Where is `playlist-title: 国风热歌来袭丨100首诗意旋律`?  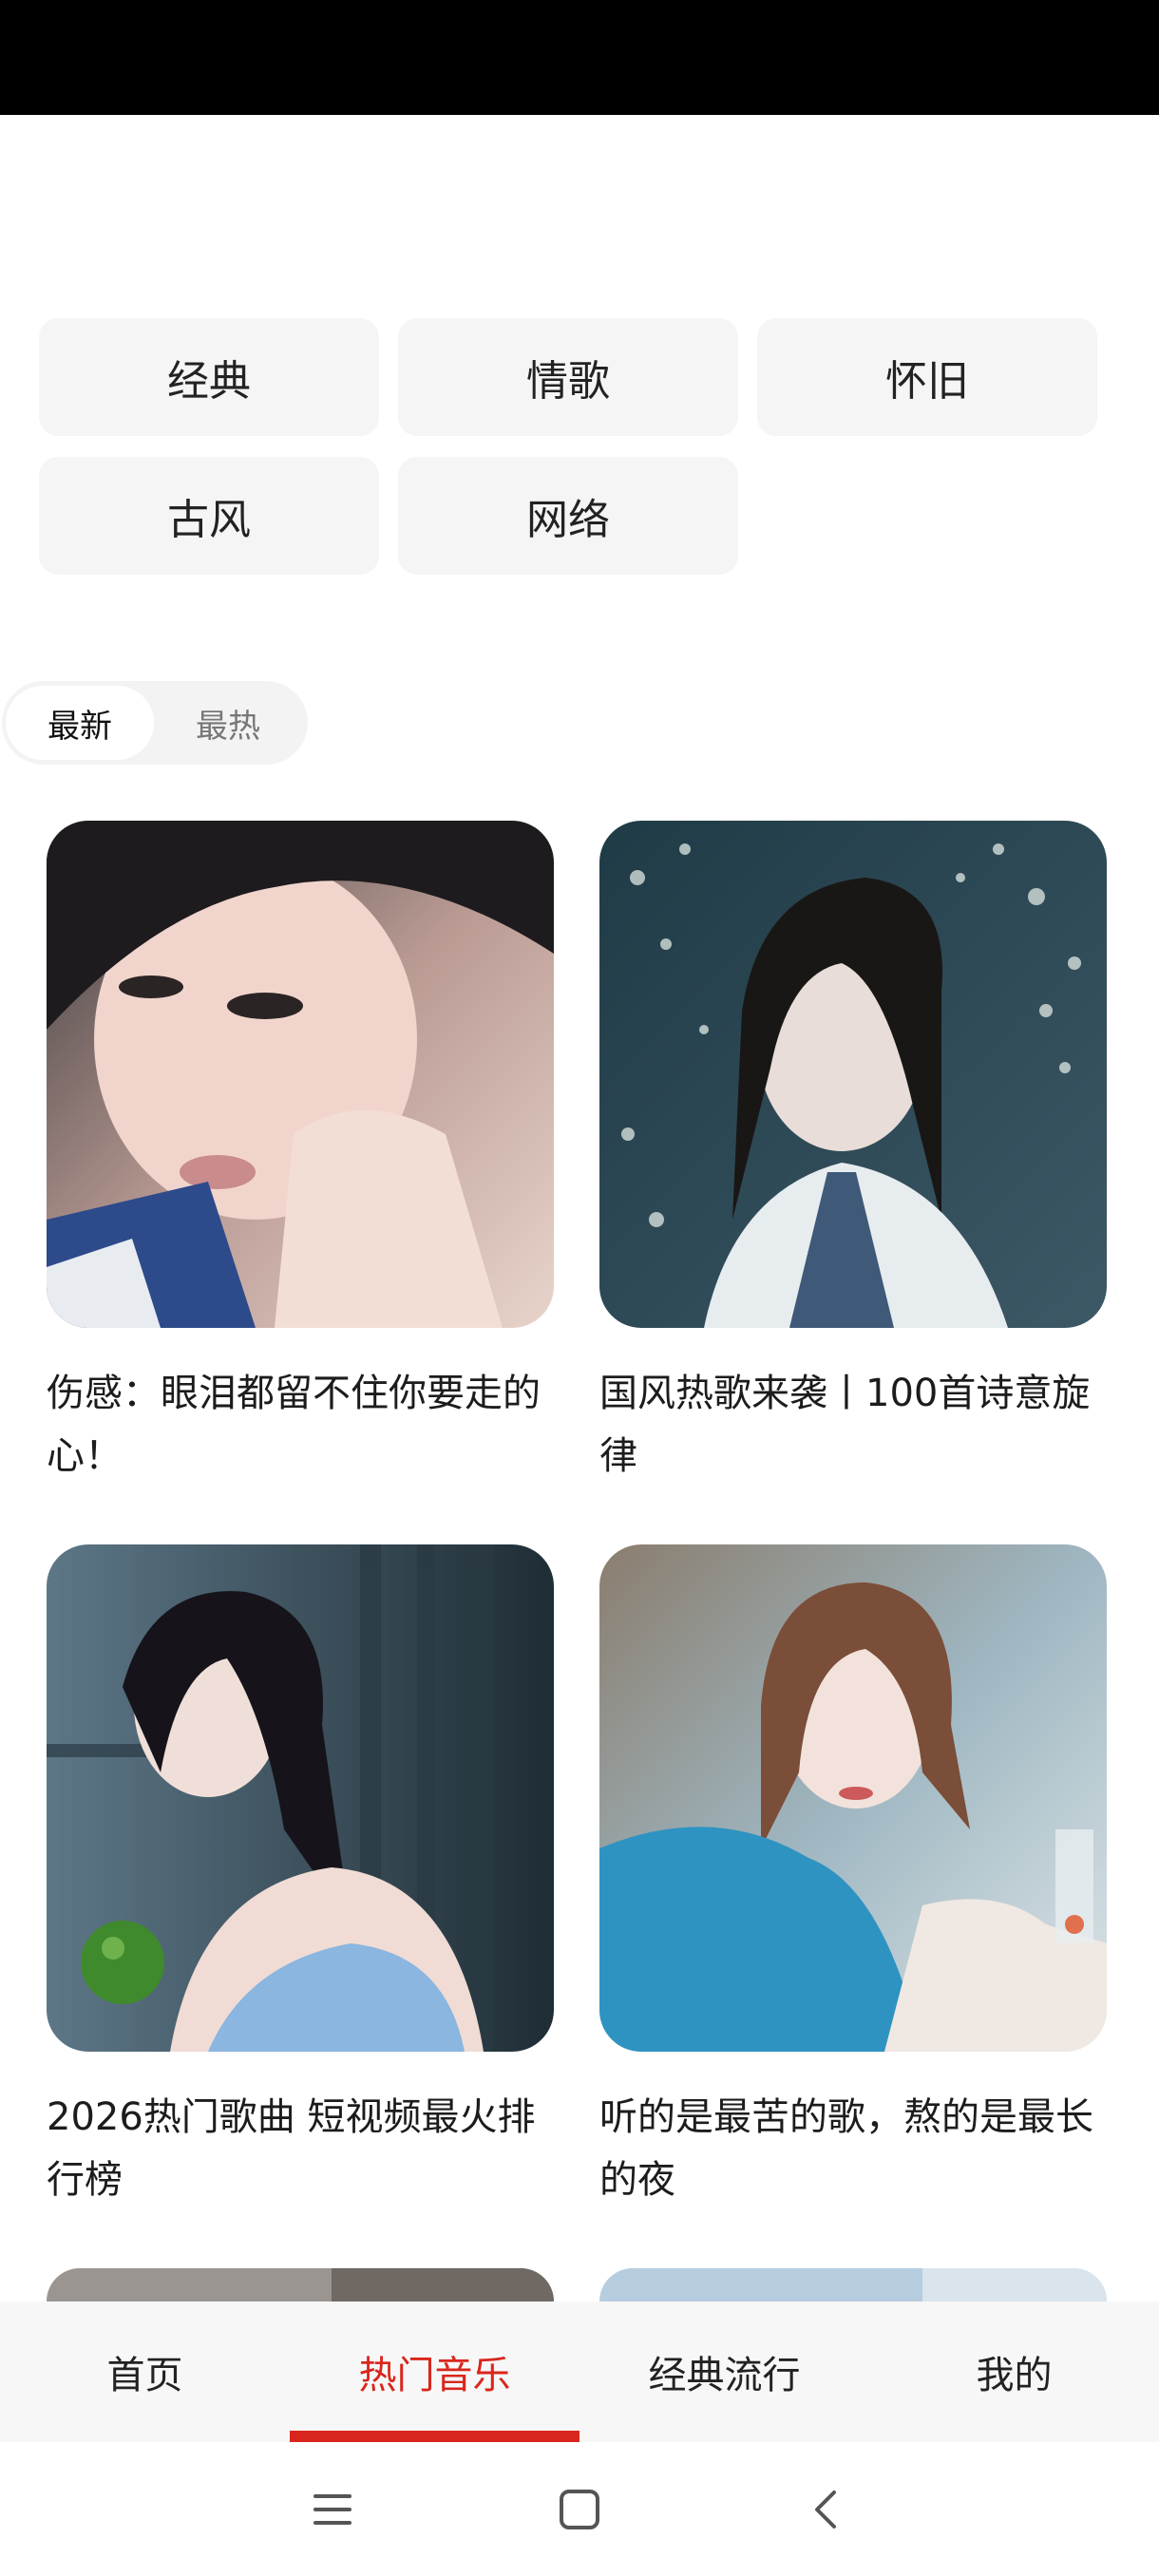 playlist-title: 国风热歌来袭丨100首诗意旋律 is located at coordinates (853, 1424).